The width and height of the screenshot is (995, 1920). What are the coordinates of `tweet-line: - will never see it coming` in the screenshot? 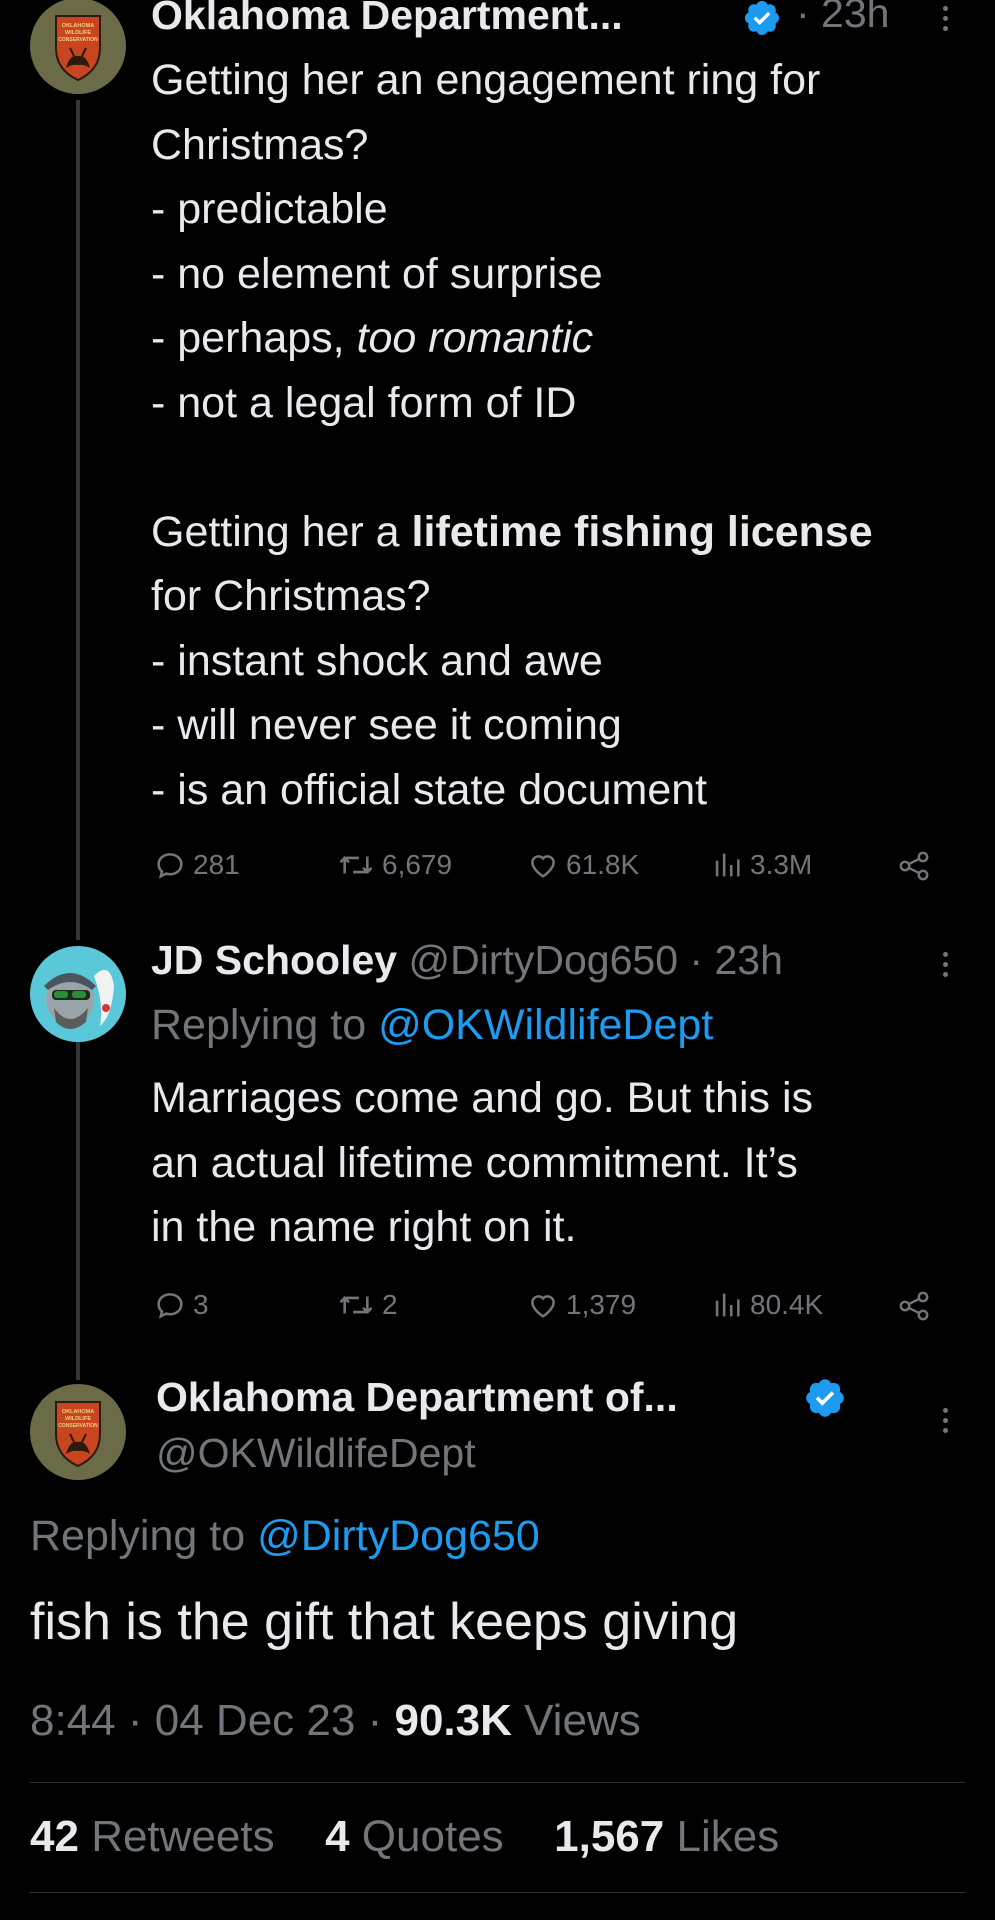 It's located at (386, 725).